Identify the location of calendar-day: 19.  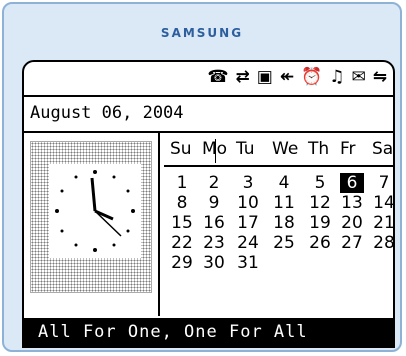
(320, 223).